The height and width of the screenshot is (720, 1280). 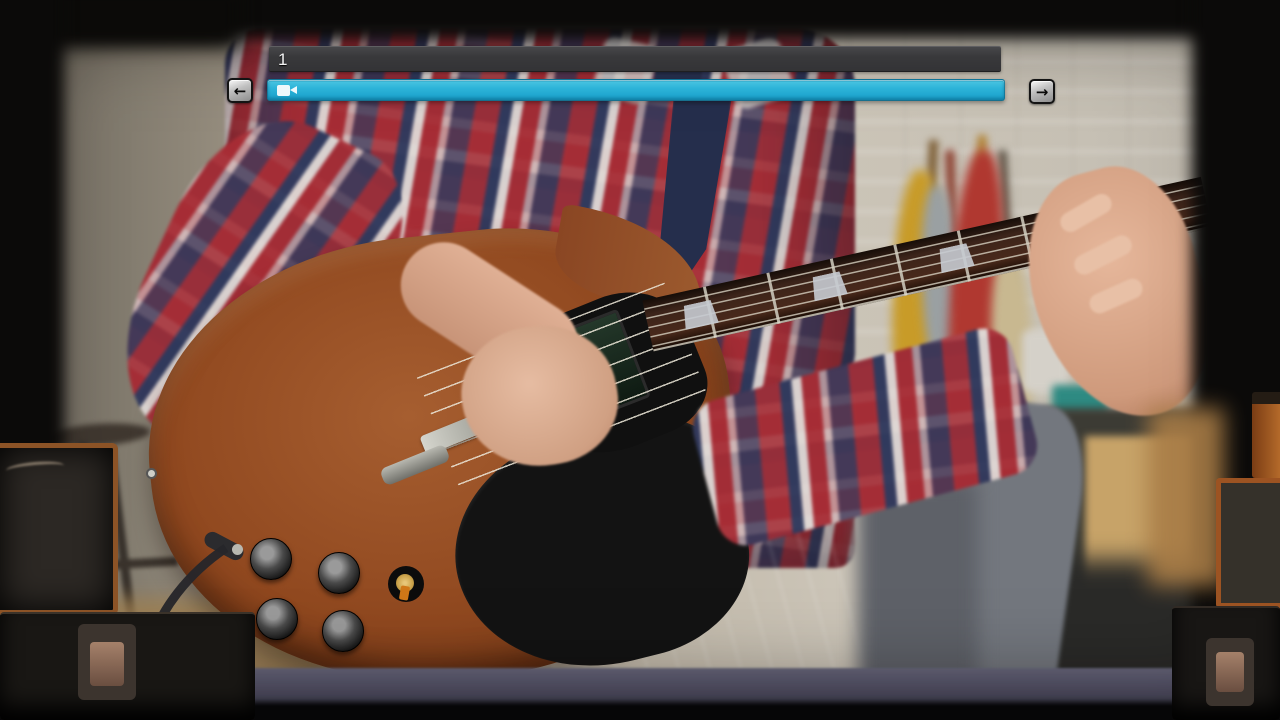 I want to click on left-arrow-icon: ←, so click(x=240, y=90).